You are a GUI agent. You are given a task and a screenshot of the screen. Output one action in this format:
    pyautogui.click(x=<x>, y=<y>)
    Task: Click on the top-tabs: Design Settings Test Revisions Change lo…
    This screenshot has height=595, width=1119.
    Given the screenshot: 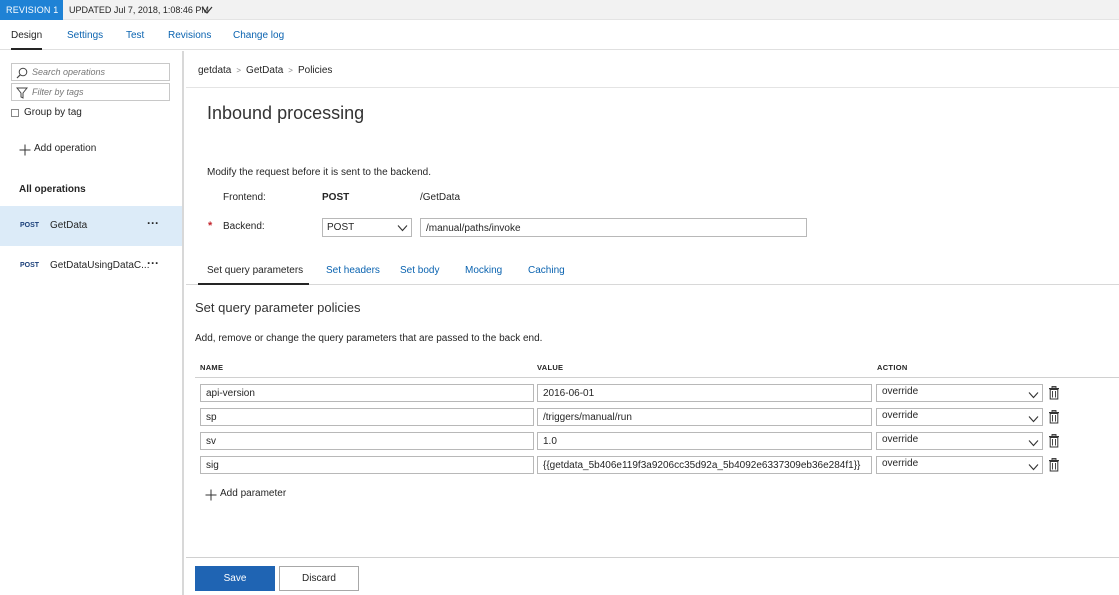 What is the action you would take?
    pyautogui.click(x=559, y=35)
    